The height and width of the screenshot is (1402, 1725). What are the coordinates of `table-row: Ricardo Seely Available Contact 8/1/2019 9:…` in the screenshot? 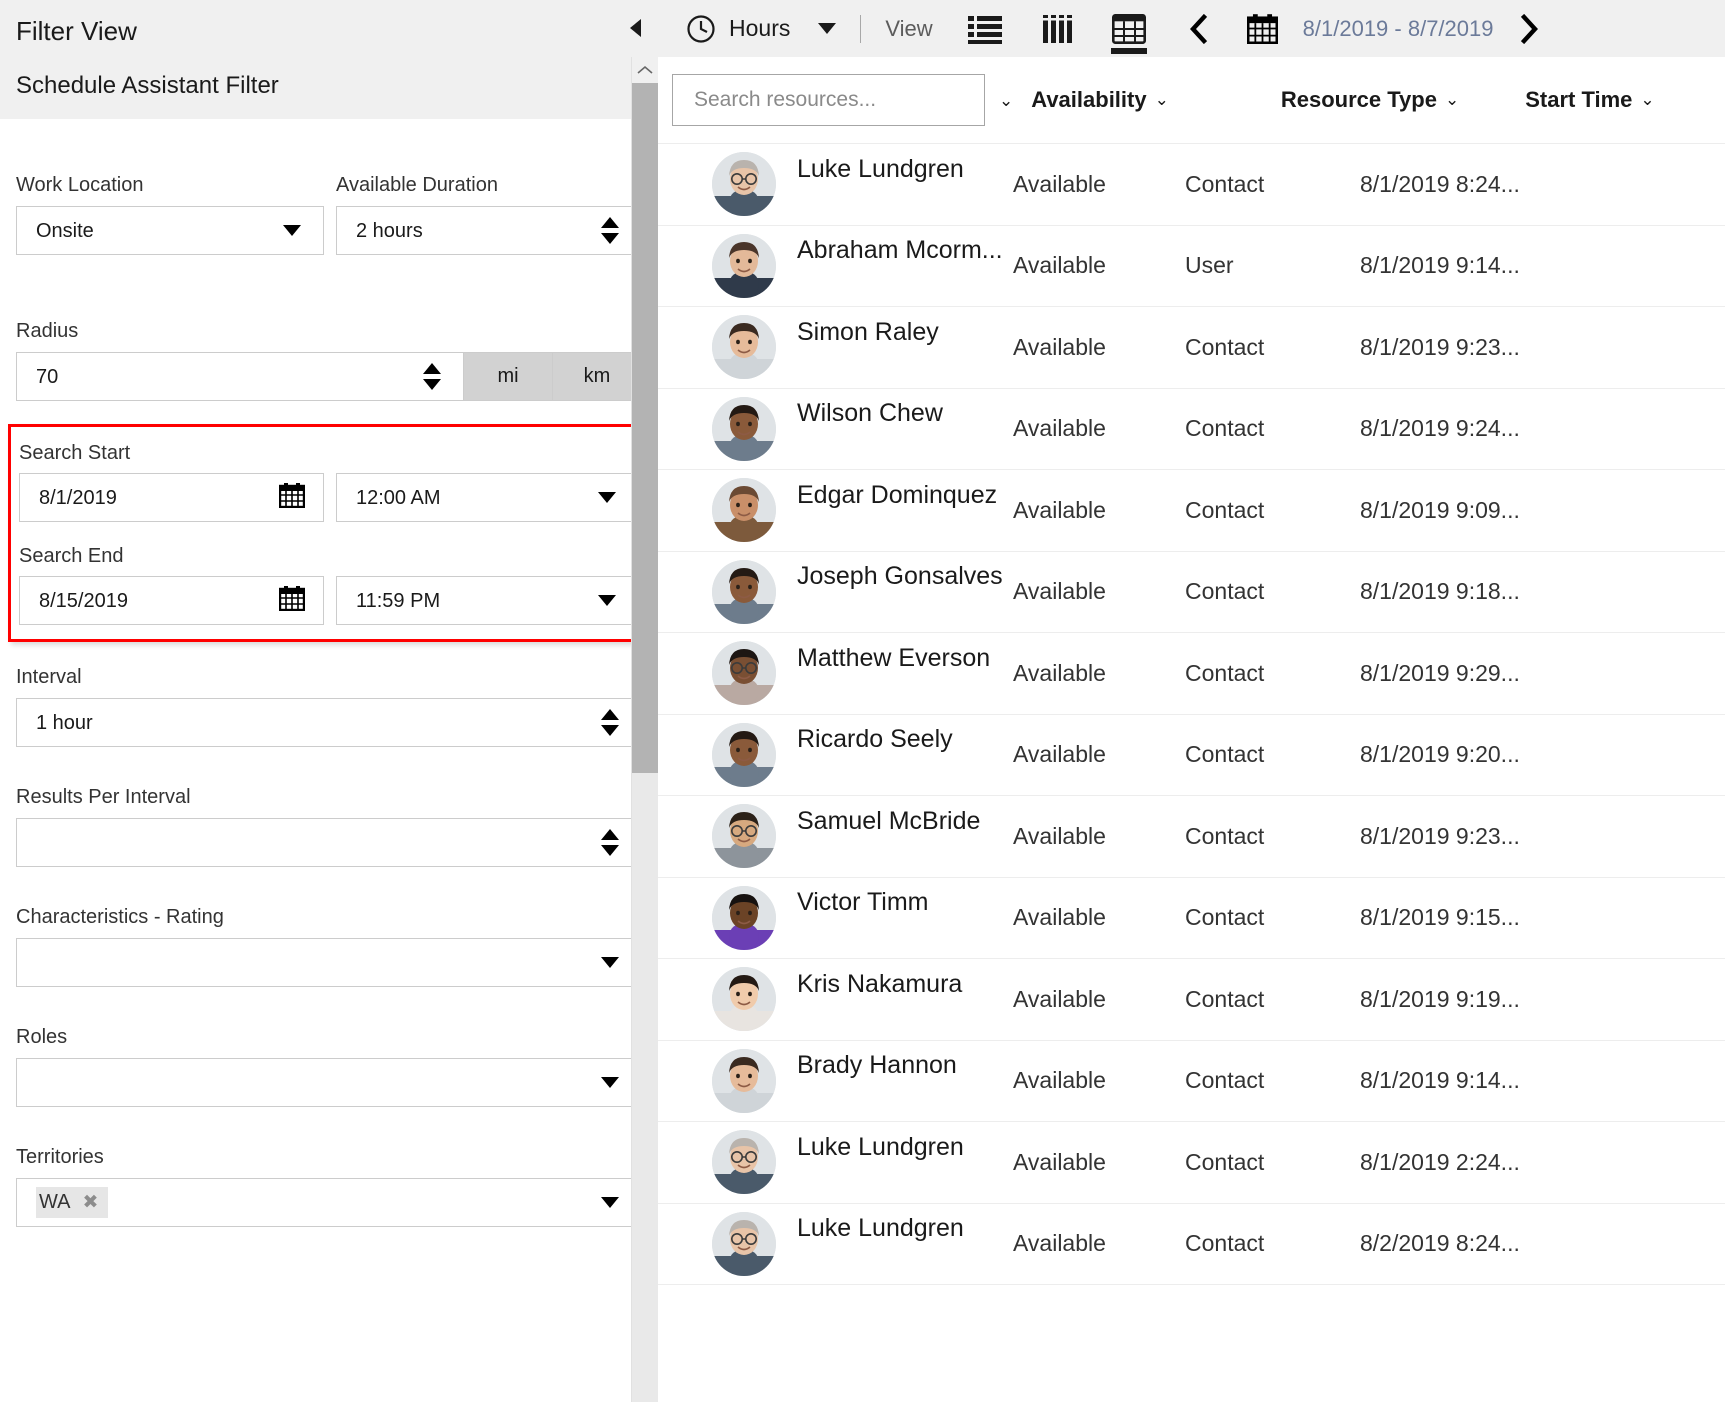 It's located at (1191, 755).